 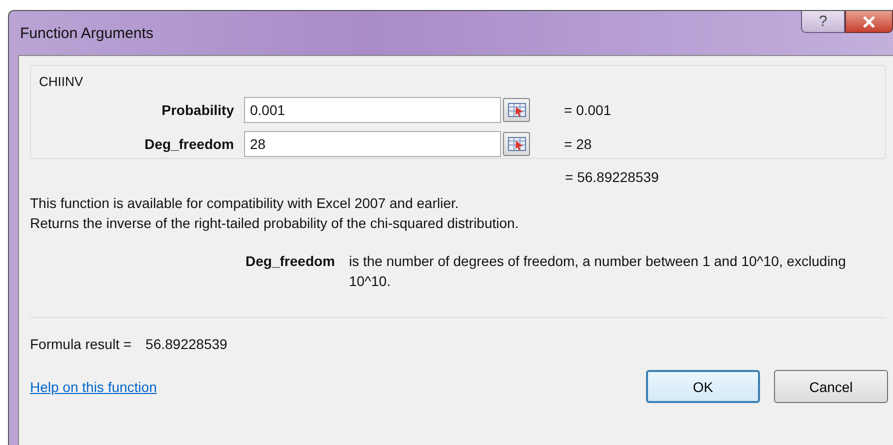 I want to click on close-button, so click(x=869, y=22).